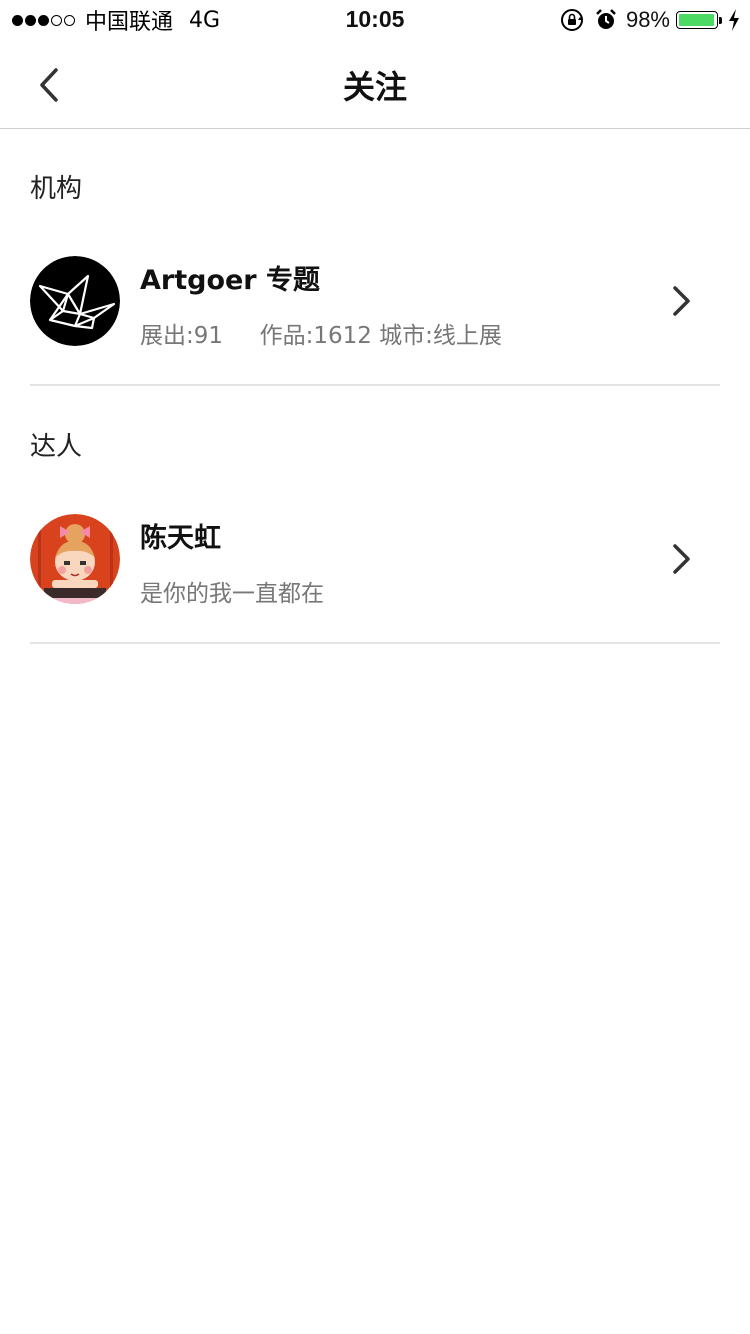  Describe the element at coordinates (606, 20) in the screenshot. I see `alarm-icon` at that location.